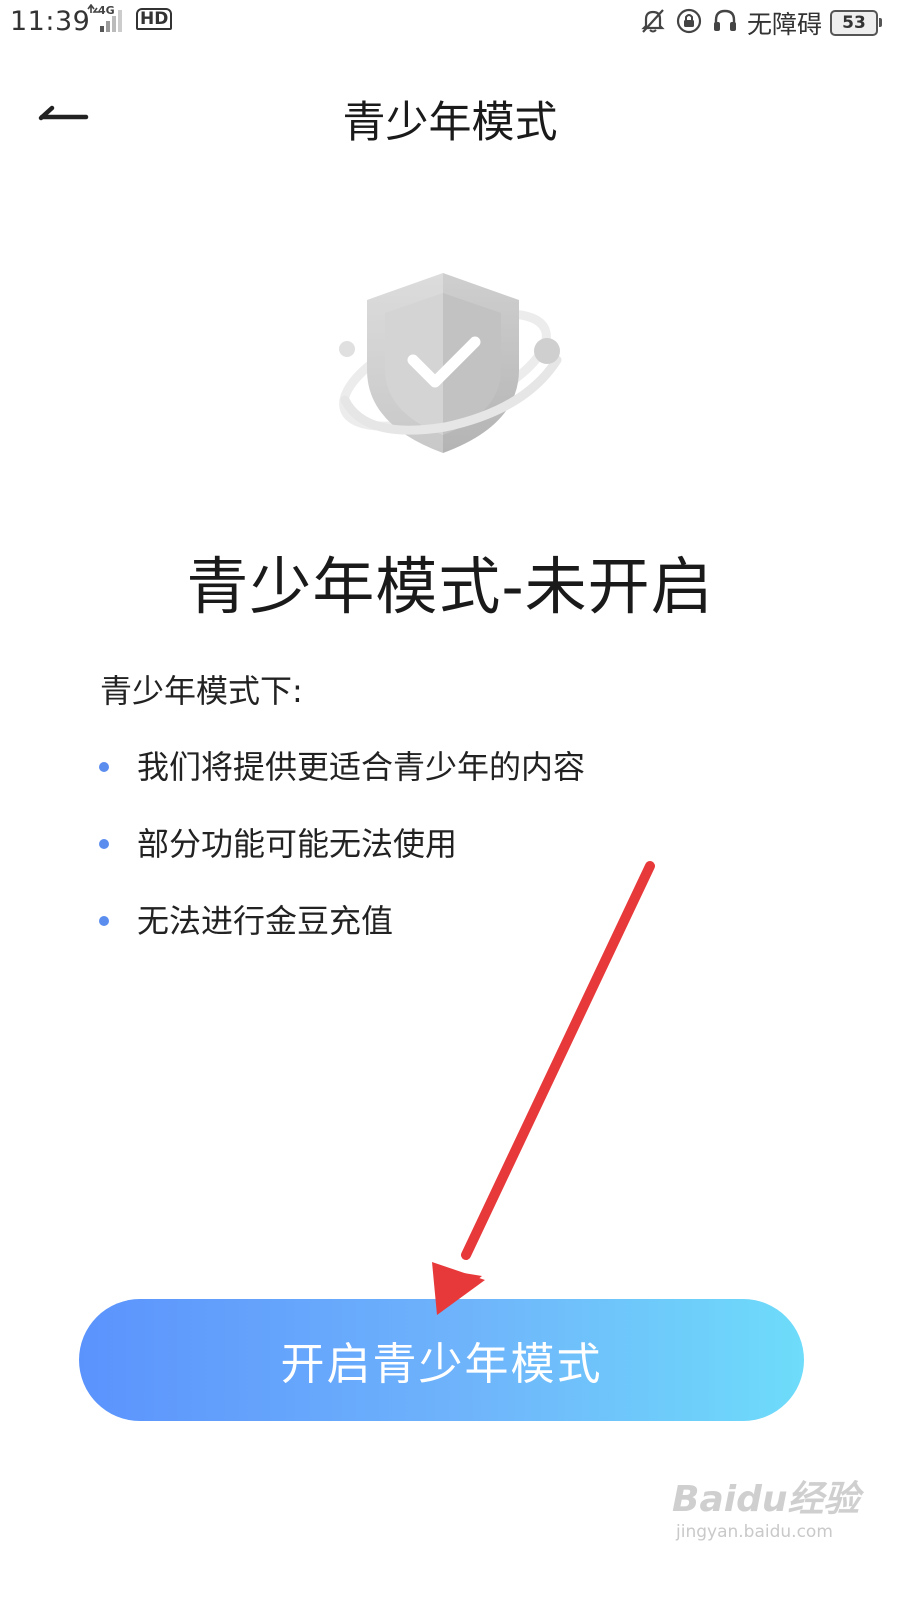 This screenshot has height=1600, width=900. What do you see at coordinates (109, 22) in the screenshot?
I see `signal-icon: 4G` at bounding box center [109, 22].